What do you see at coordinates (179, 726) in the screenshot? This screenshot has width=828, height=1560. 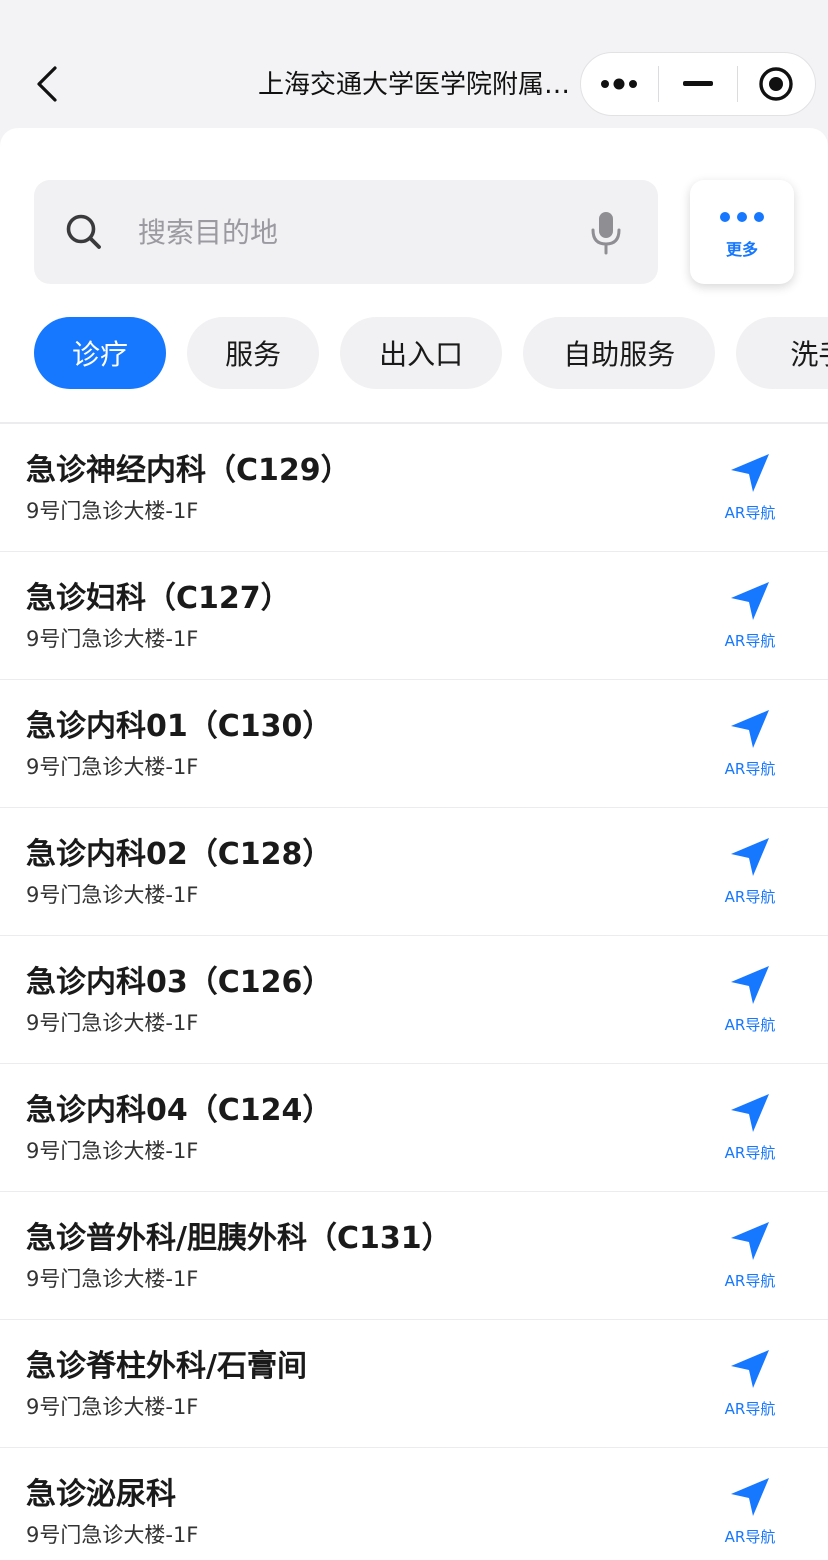 I see `destination-name: 急诊内科01（C130）` at bounding box center [179, 726].